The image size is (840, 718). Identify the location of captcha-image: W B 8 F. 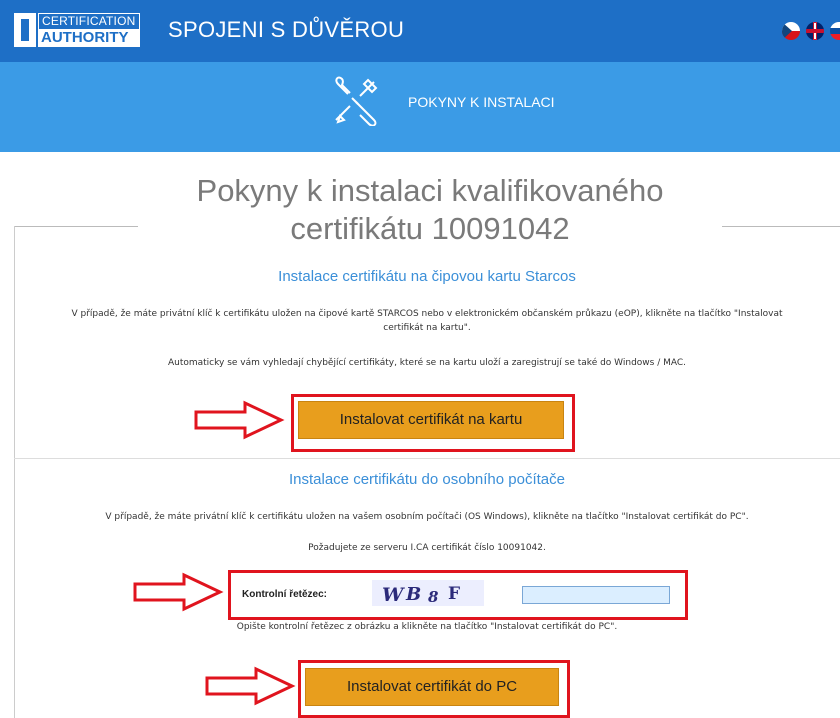
(428, 593).